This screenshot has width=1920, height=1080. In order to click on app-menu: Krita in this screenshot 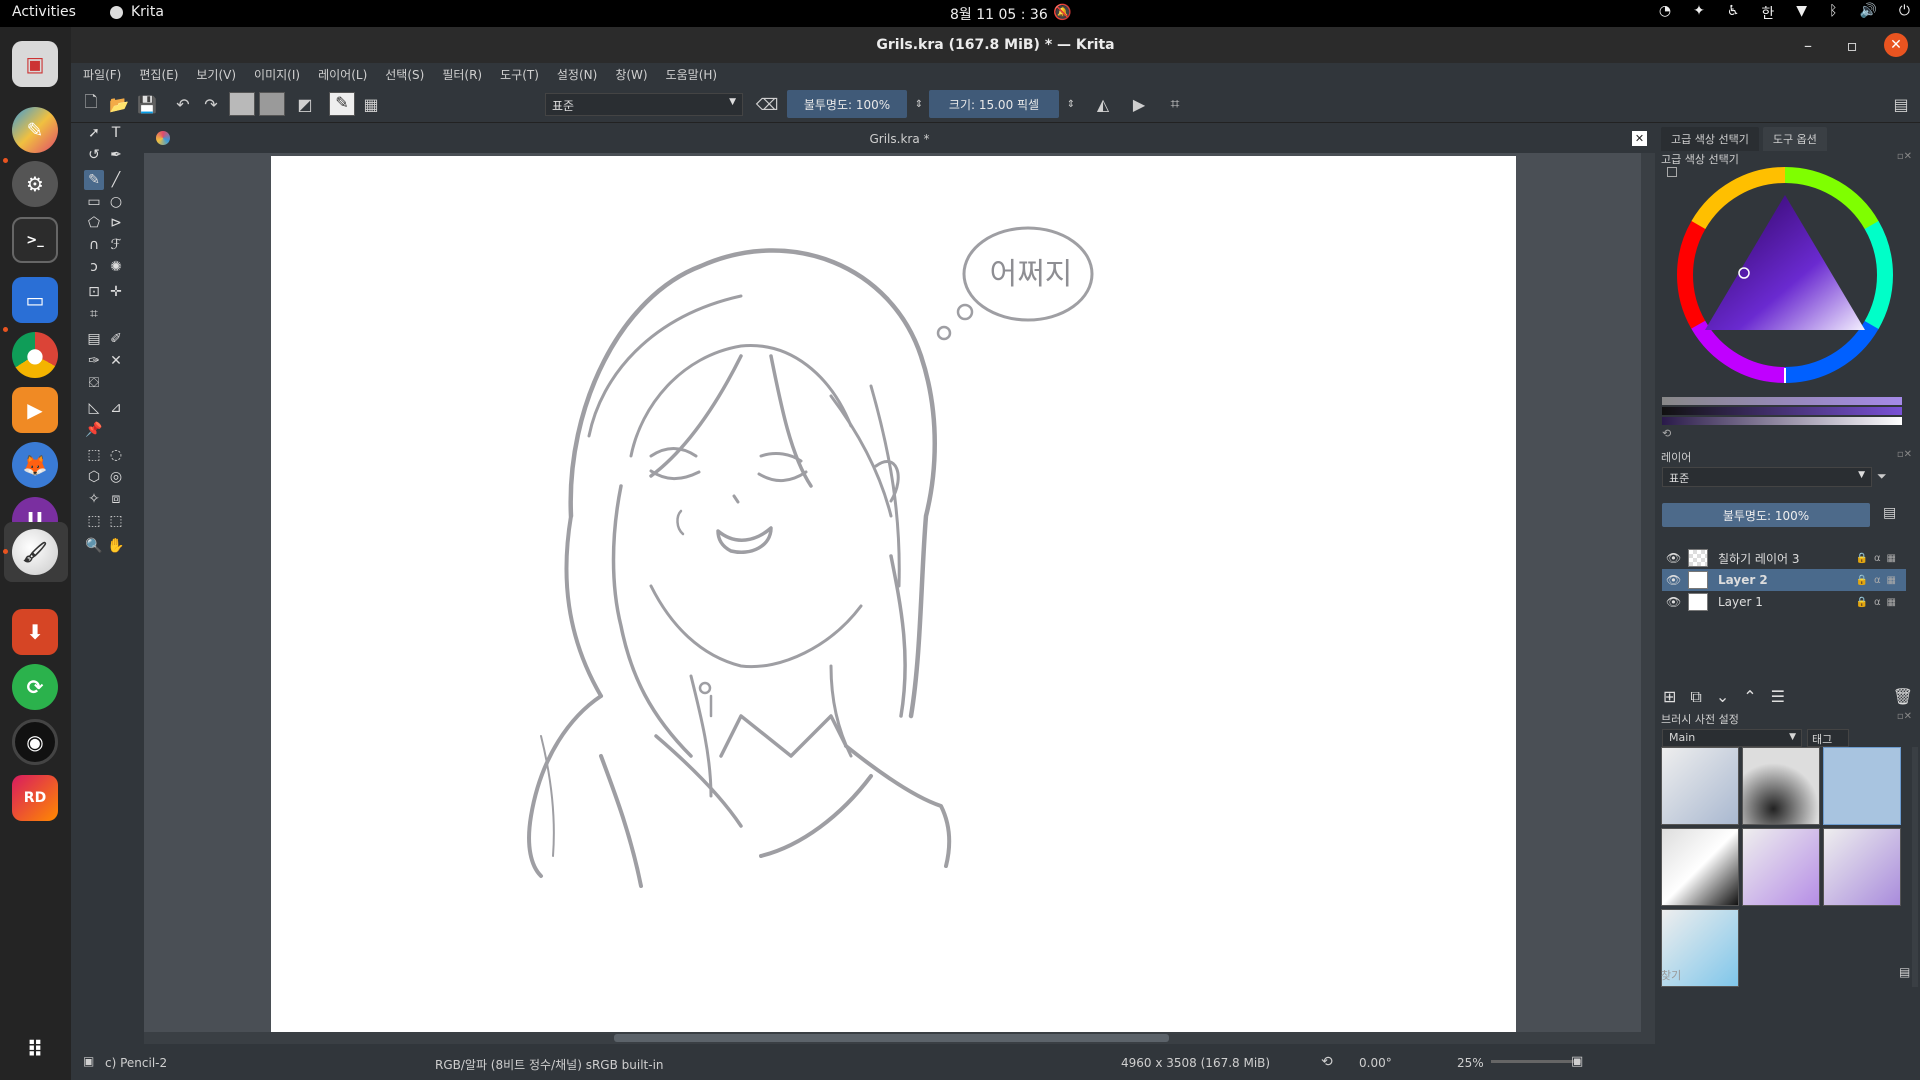, I will do `click(137, 12)`.